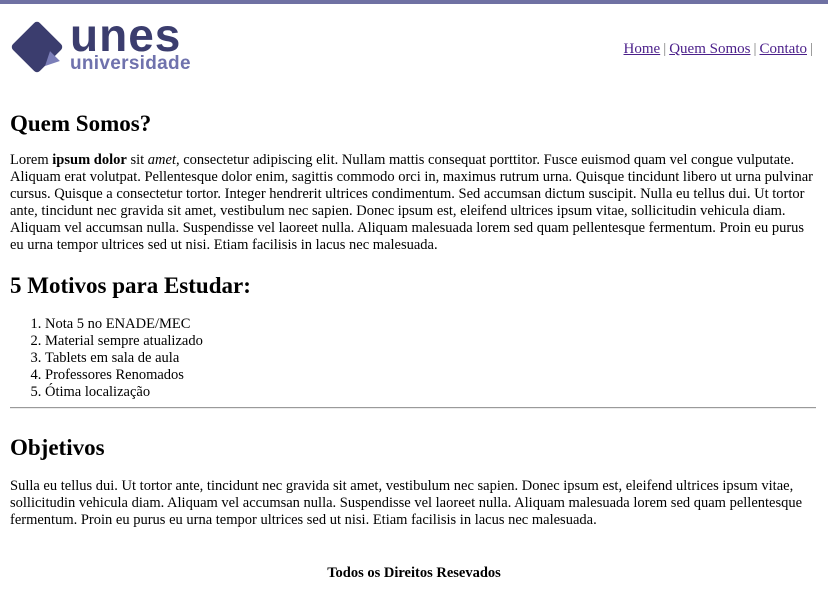 This screenshot has width=828, height=589. I want to click on list-item: Ótima localização, so click(124, 392).